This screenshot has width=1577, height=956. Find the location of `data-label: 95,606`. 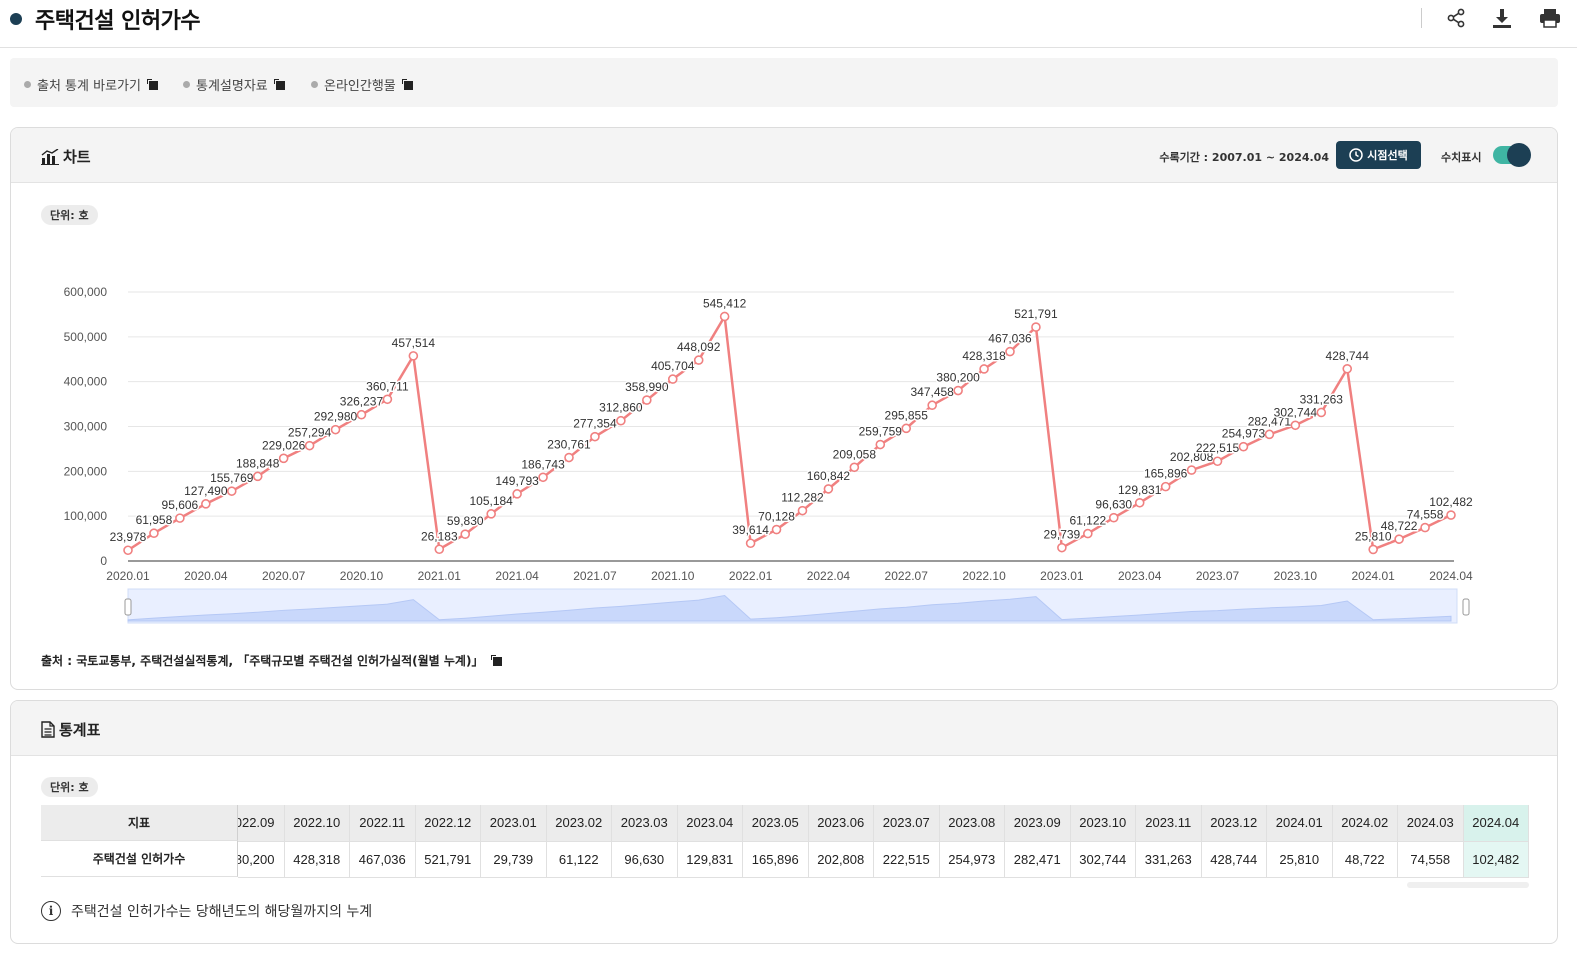

data-label: 95,606 is located at coordinates (180, 505).